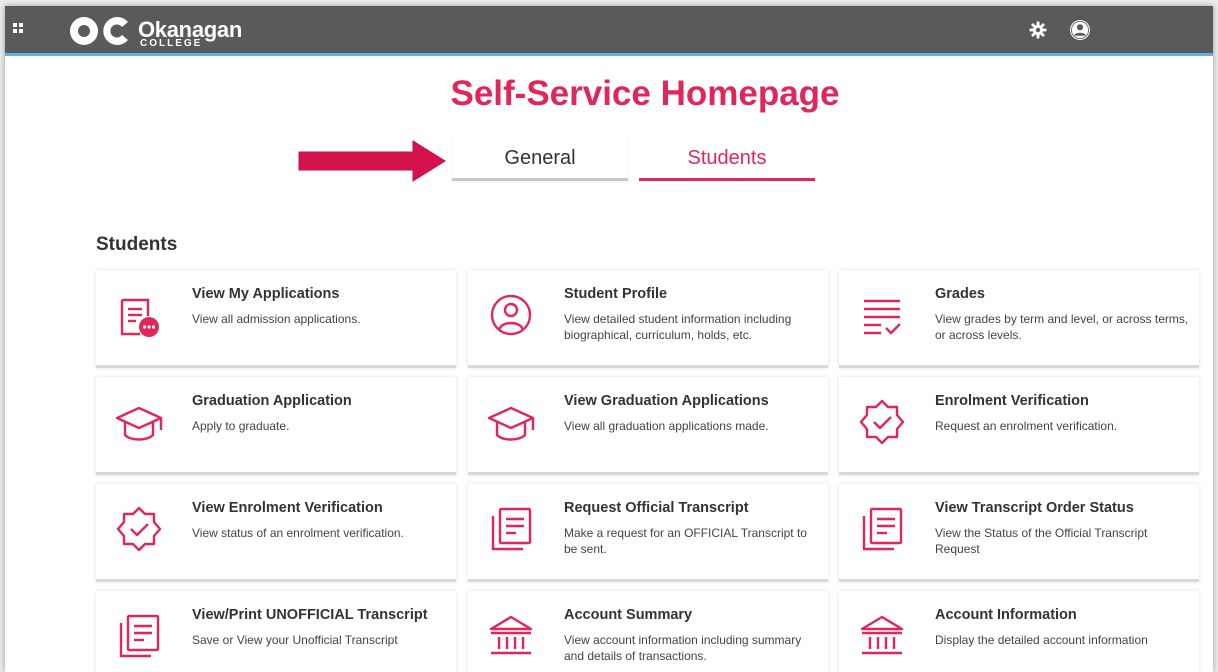  I want to click on user-avatar-icon, so click(1080, 30).